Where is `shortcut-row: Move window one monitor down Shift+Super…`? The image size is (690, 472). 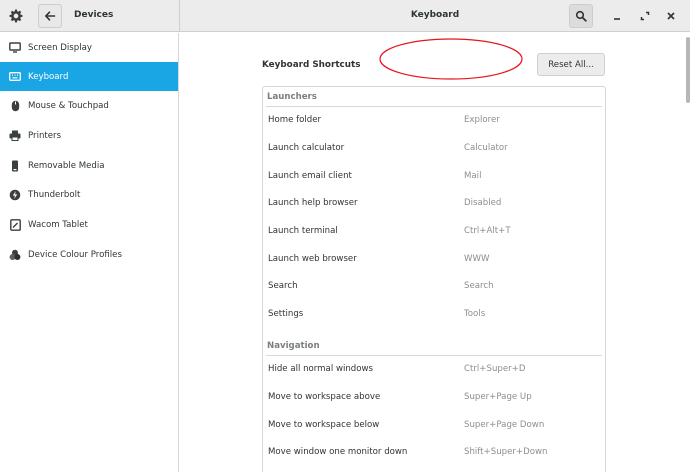 shortcut-row: Move window one monitor down Shift+Super… is located at coordinates (434, 452).